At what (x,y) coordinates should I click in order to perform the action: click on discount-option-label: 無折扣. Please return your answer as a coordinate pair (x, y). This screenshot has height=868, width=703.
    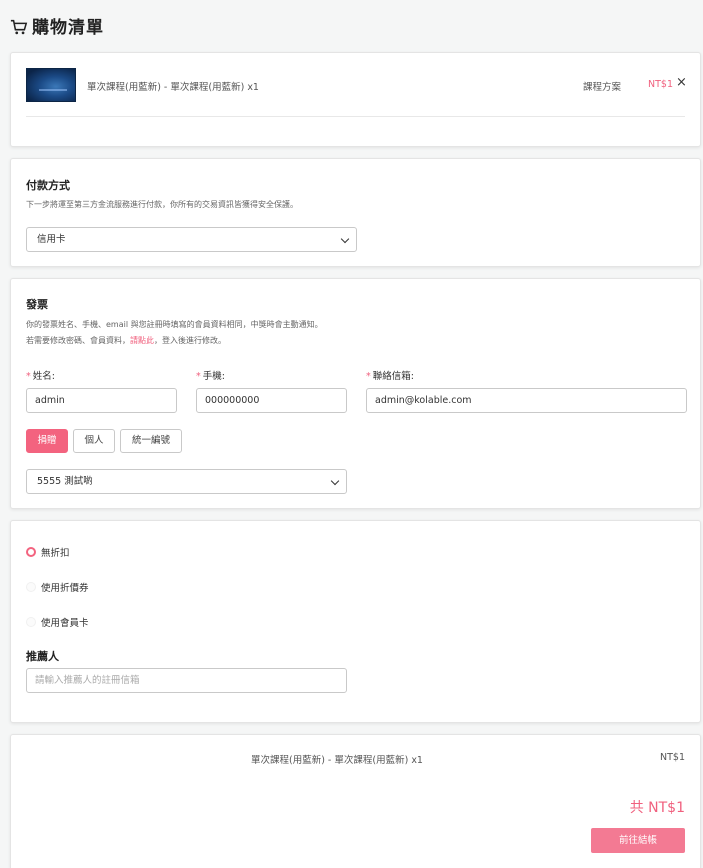
    Looking at the image, I should click on (55, 553).